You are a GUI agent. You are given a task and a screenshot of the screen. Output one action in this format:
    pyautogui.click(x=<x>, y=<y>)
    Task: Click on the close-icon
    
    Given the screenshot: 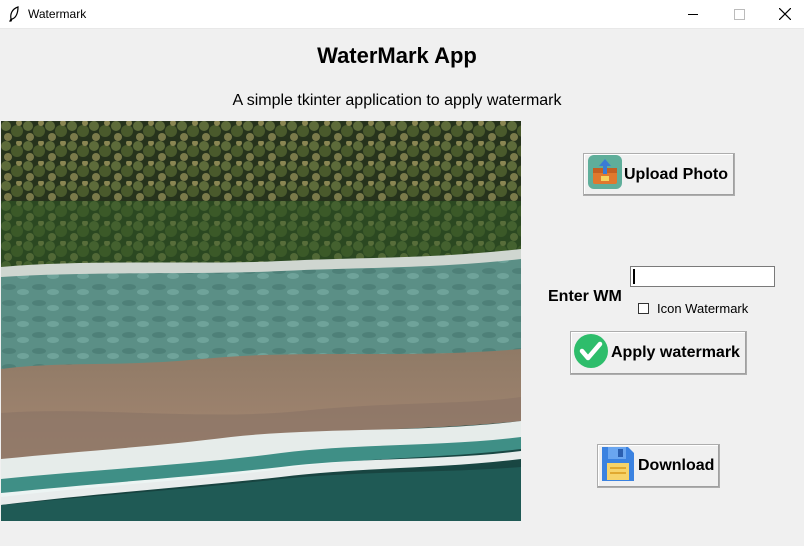 What is the action you would take?
    pyautogui.click(x=785, y=14)
    